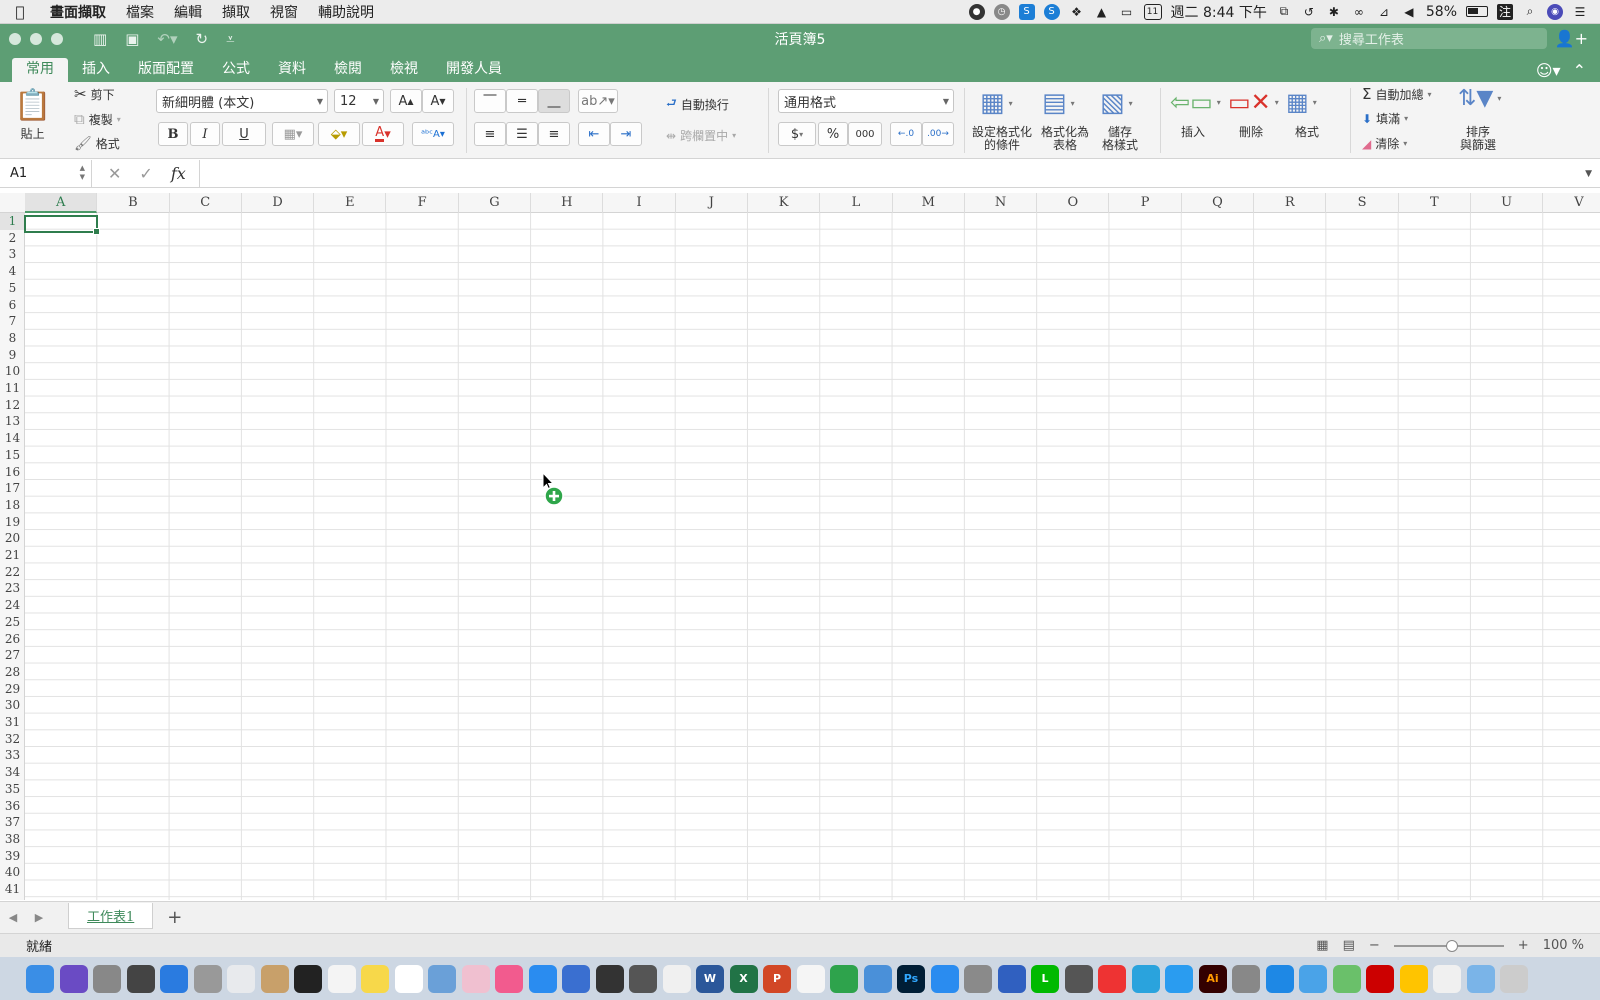  I want to click on row-header: 12, so click(12, 405).